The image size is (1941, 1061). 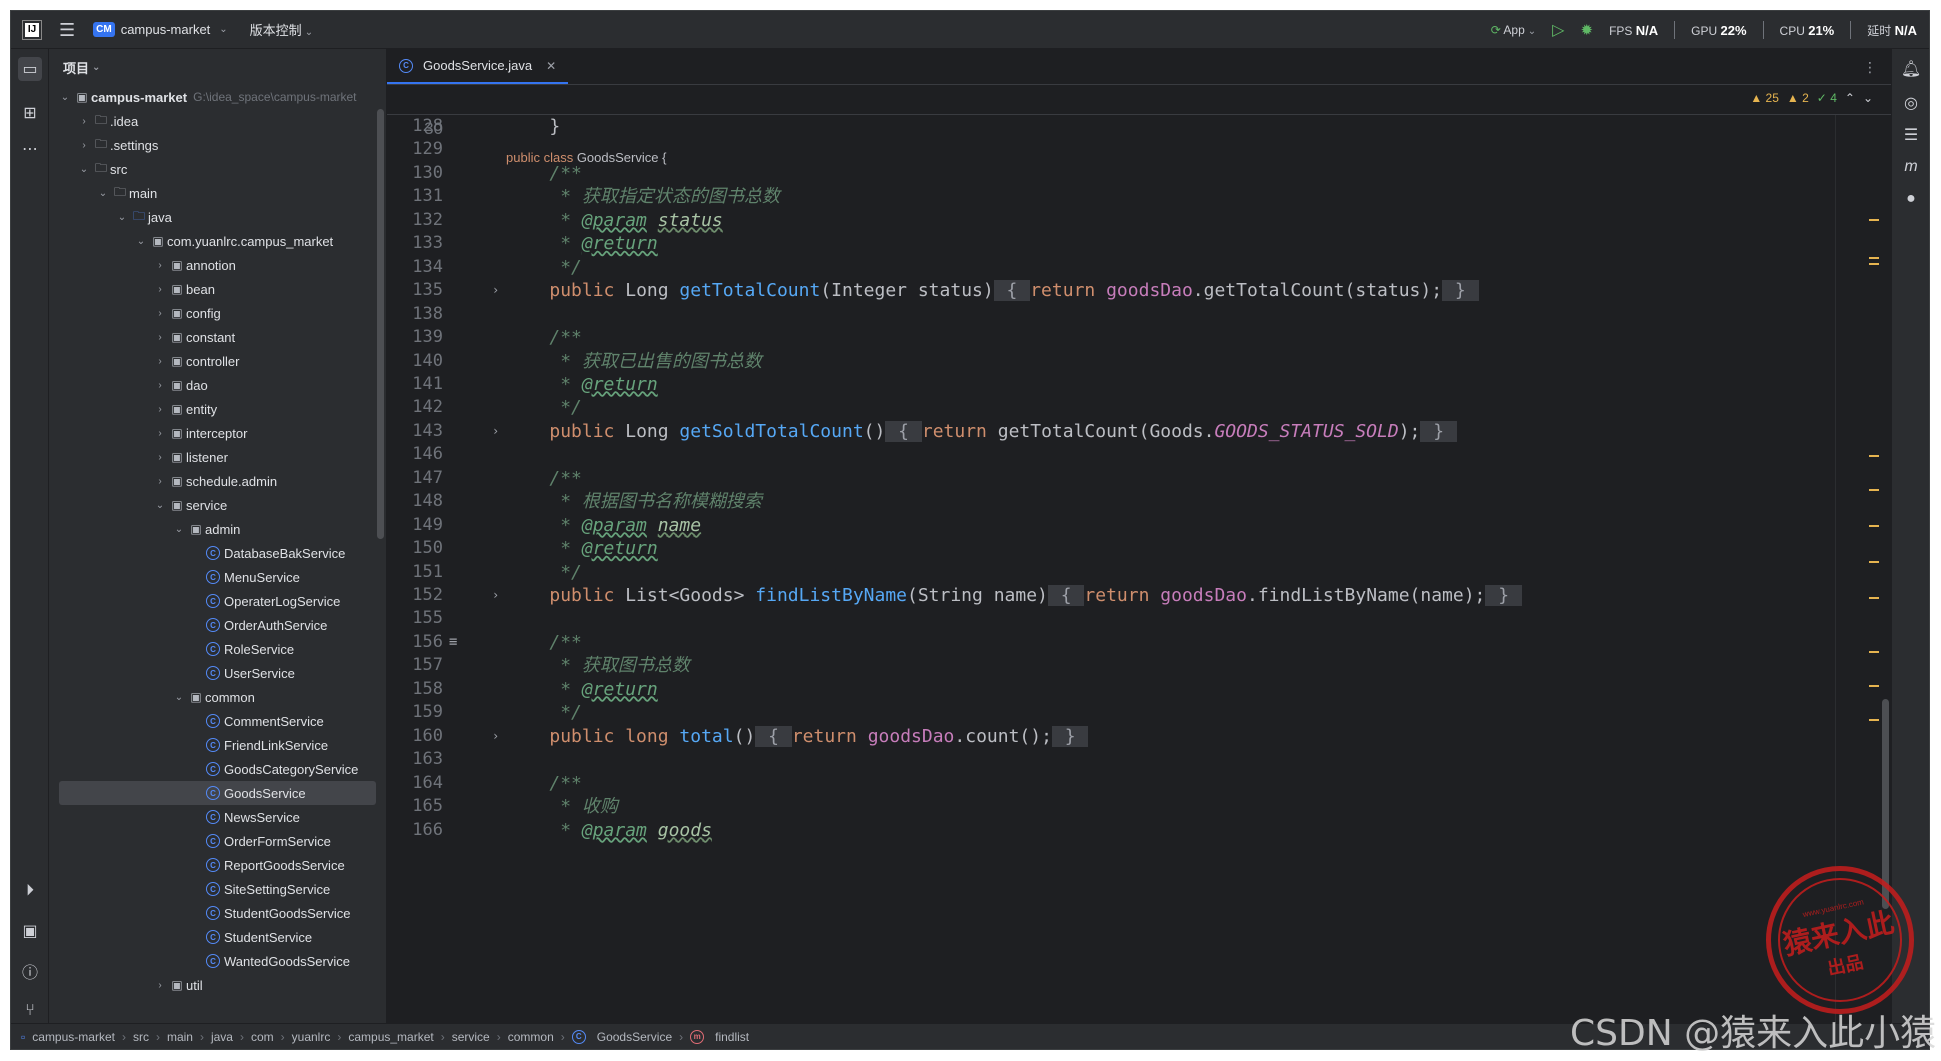 What do you see at coordinates (73, 1037) in the screenshot?
I see `breadcrumb-item: campus-market` at bounding box center [73, 1037].